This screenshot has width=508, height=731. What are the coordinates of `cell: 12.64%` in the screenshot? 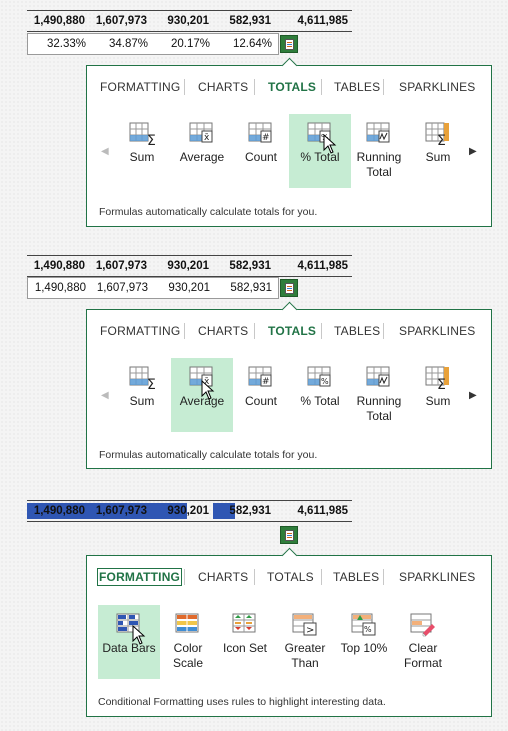 It's located at (245, 44).